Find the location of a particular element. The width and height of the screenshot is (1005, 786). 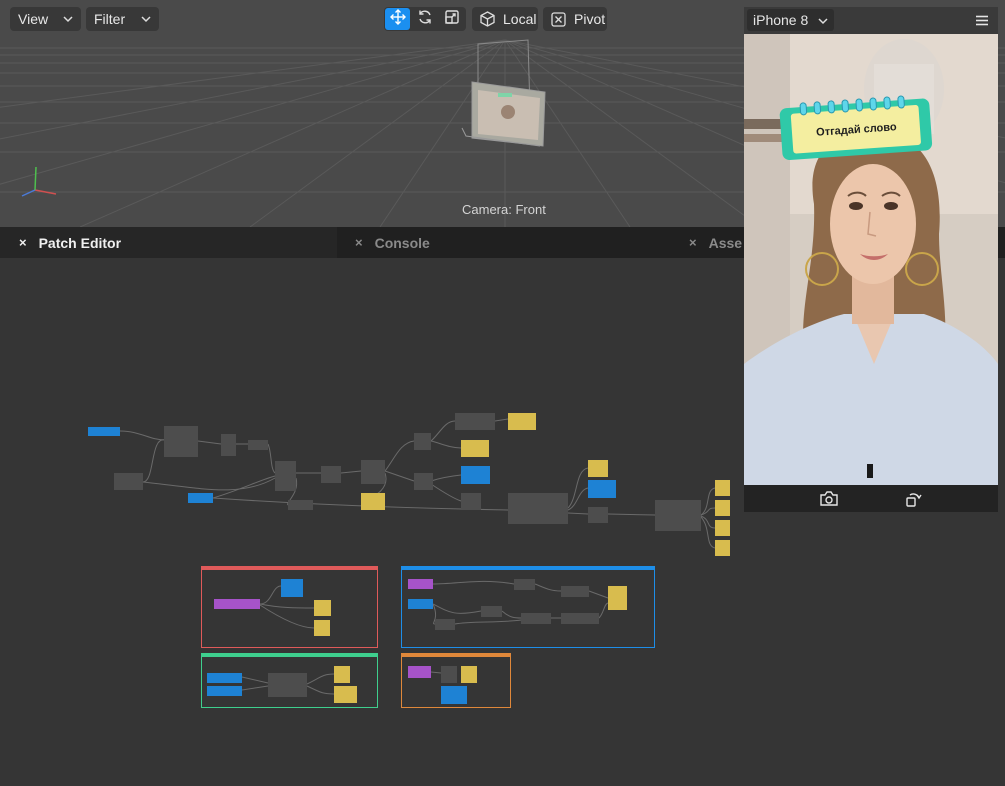

simulator-footer is located at coordinates (871, 498).